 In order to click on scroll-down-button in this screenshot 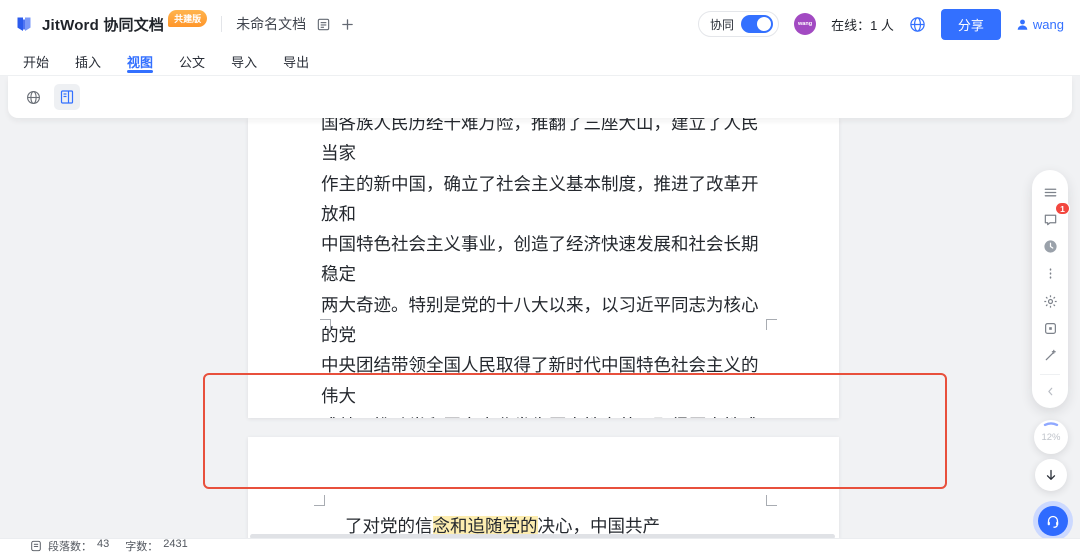, I will do `click(1051, 475)`.